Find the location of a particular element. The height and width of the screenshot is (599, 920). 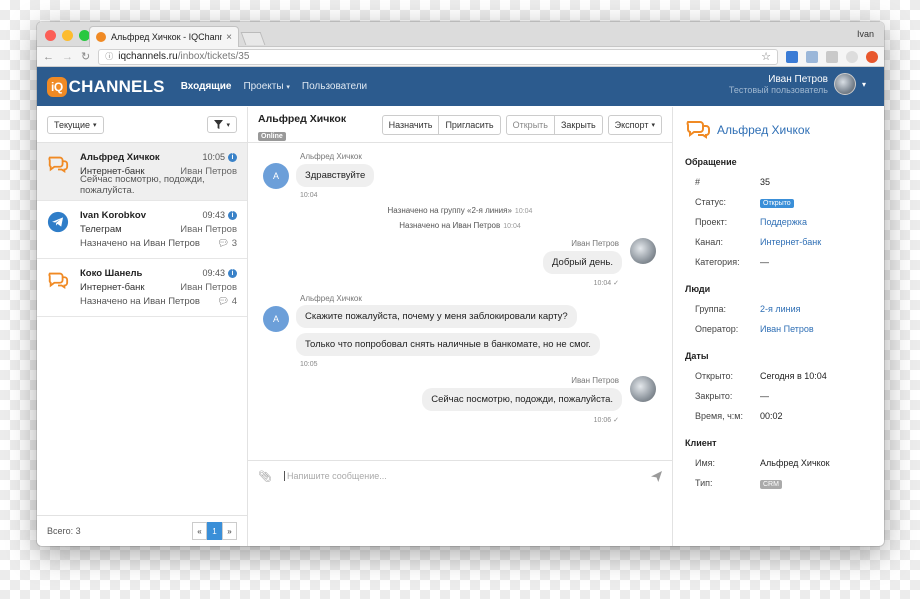

system-event: Назначено на группу «2-я линия» 10:04 is located at coordinates (460, 210).